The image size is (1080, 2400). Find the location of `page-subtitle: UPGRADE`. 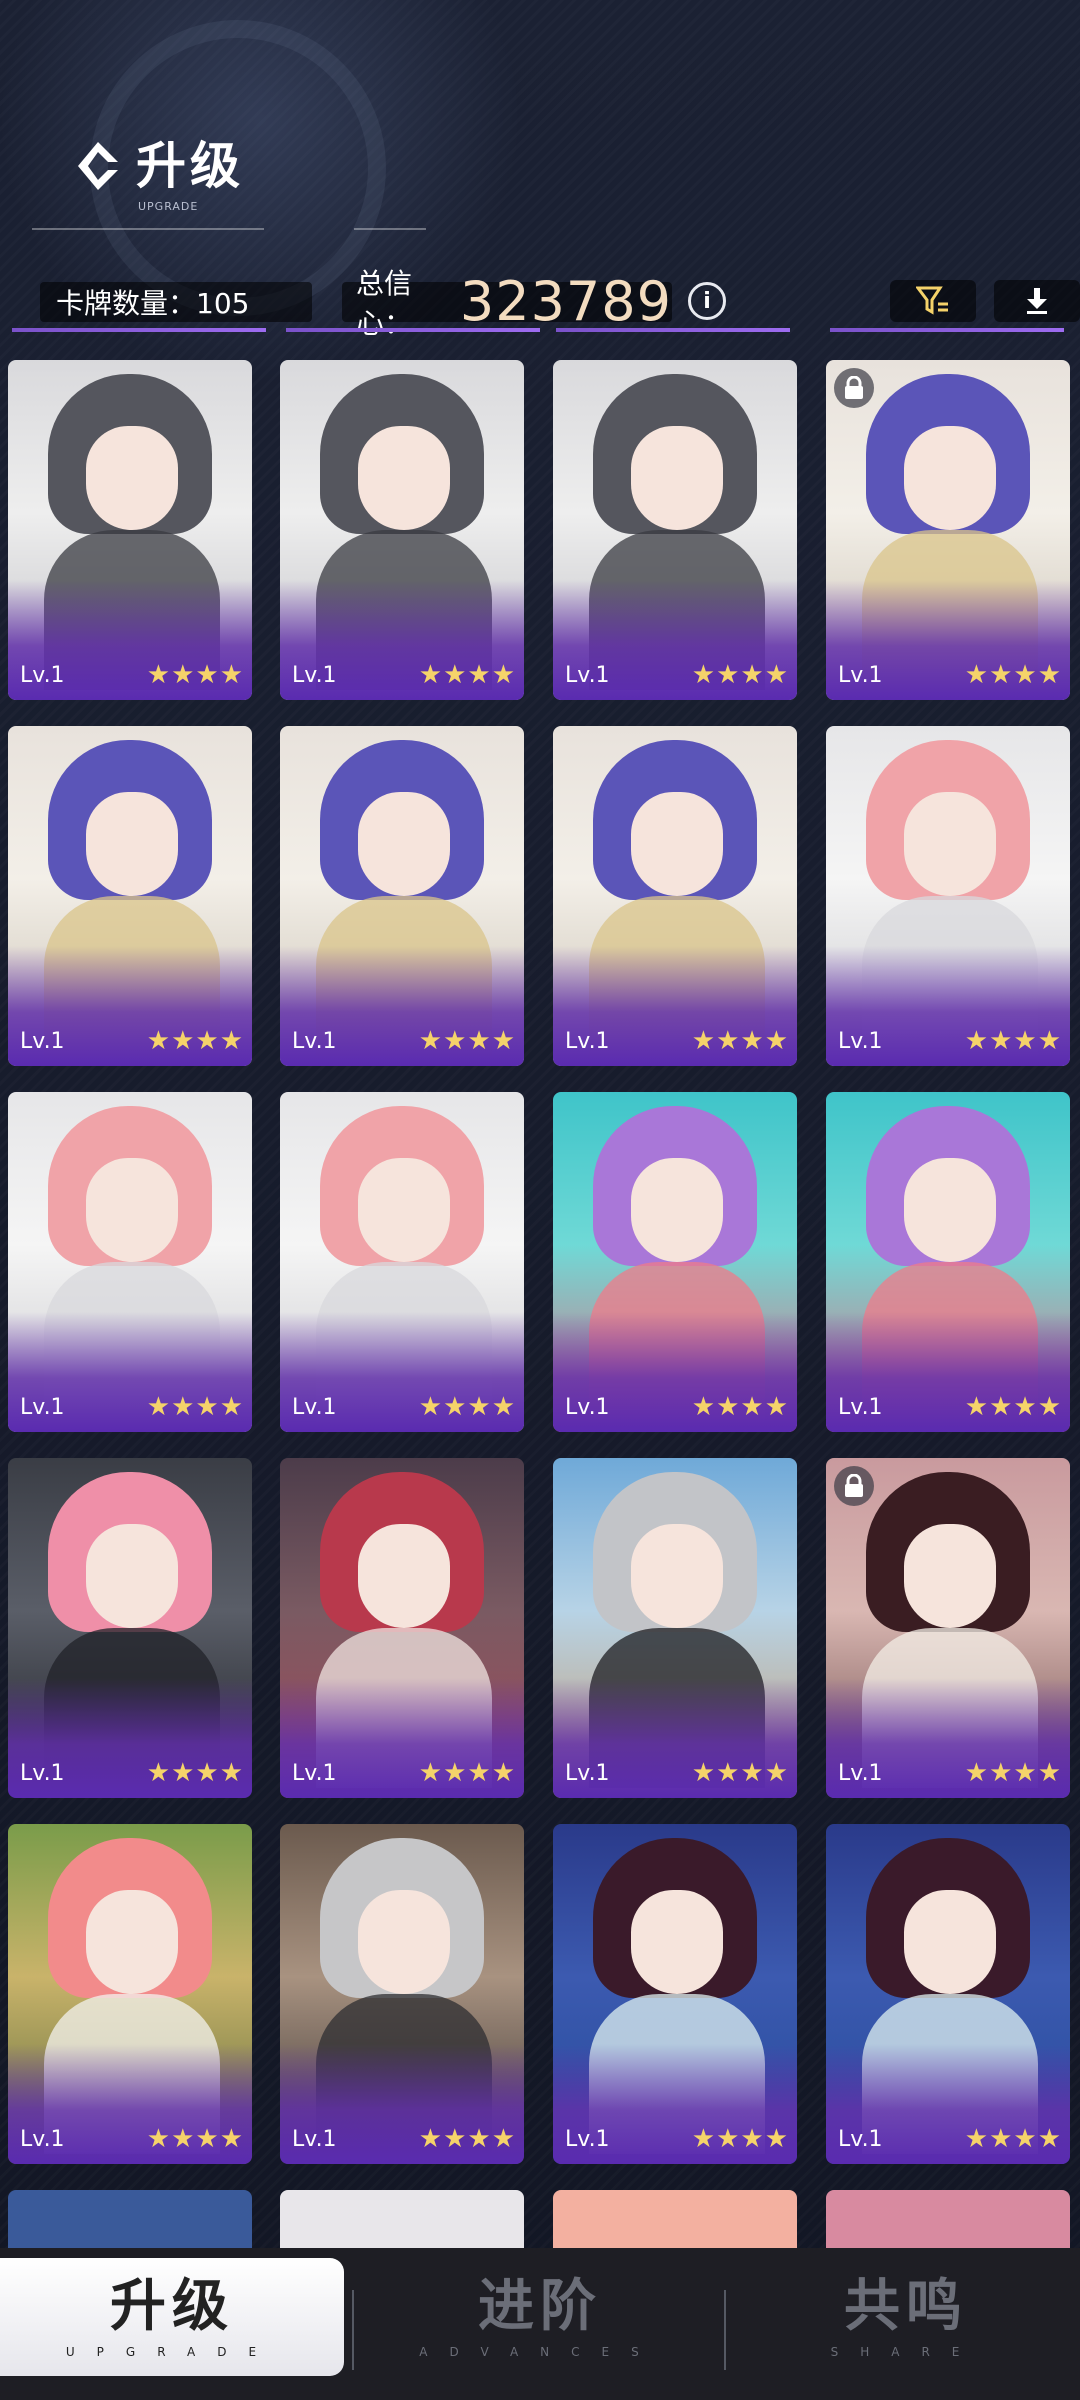

page-subtitle: UPGRADE is located at coordinates (168, 206).